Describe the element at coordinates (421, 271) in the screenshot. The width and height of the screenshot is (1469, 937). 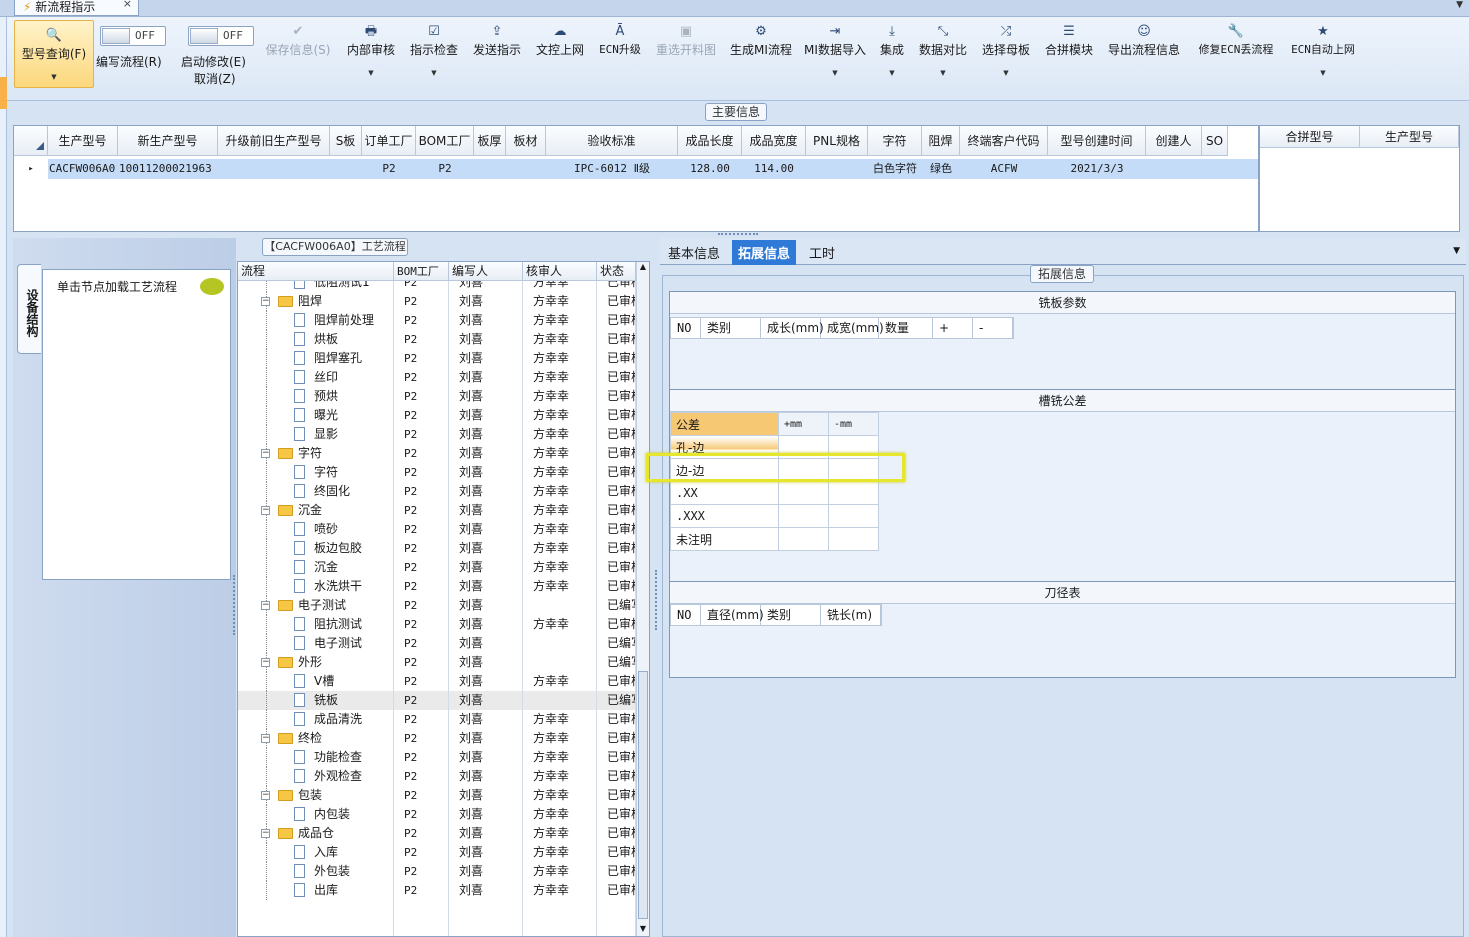
I see `process-column-header: BOM工厂` at that location.